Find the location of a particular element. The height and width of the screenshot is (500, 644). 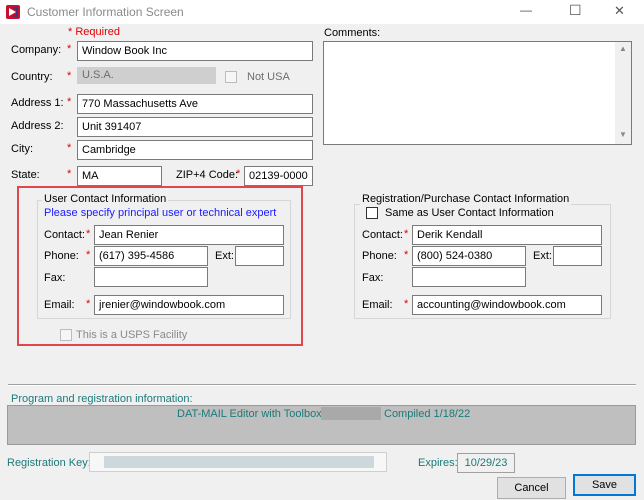

same-as-user-label: Same as User Contact Information is located at coordinates (469, 213).